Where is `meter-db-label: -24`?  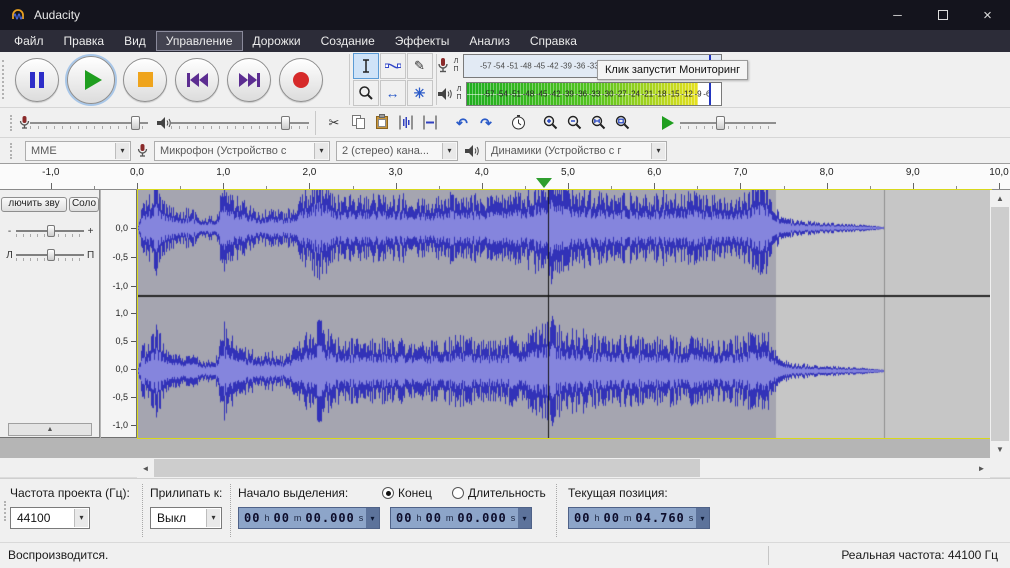
meter-db-label: -24 is located at coordinates (634, 93).